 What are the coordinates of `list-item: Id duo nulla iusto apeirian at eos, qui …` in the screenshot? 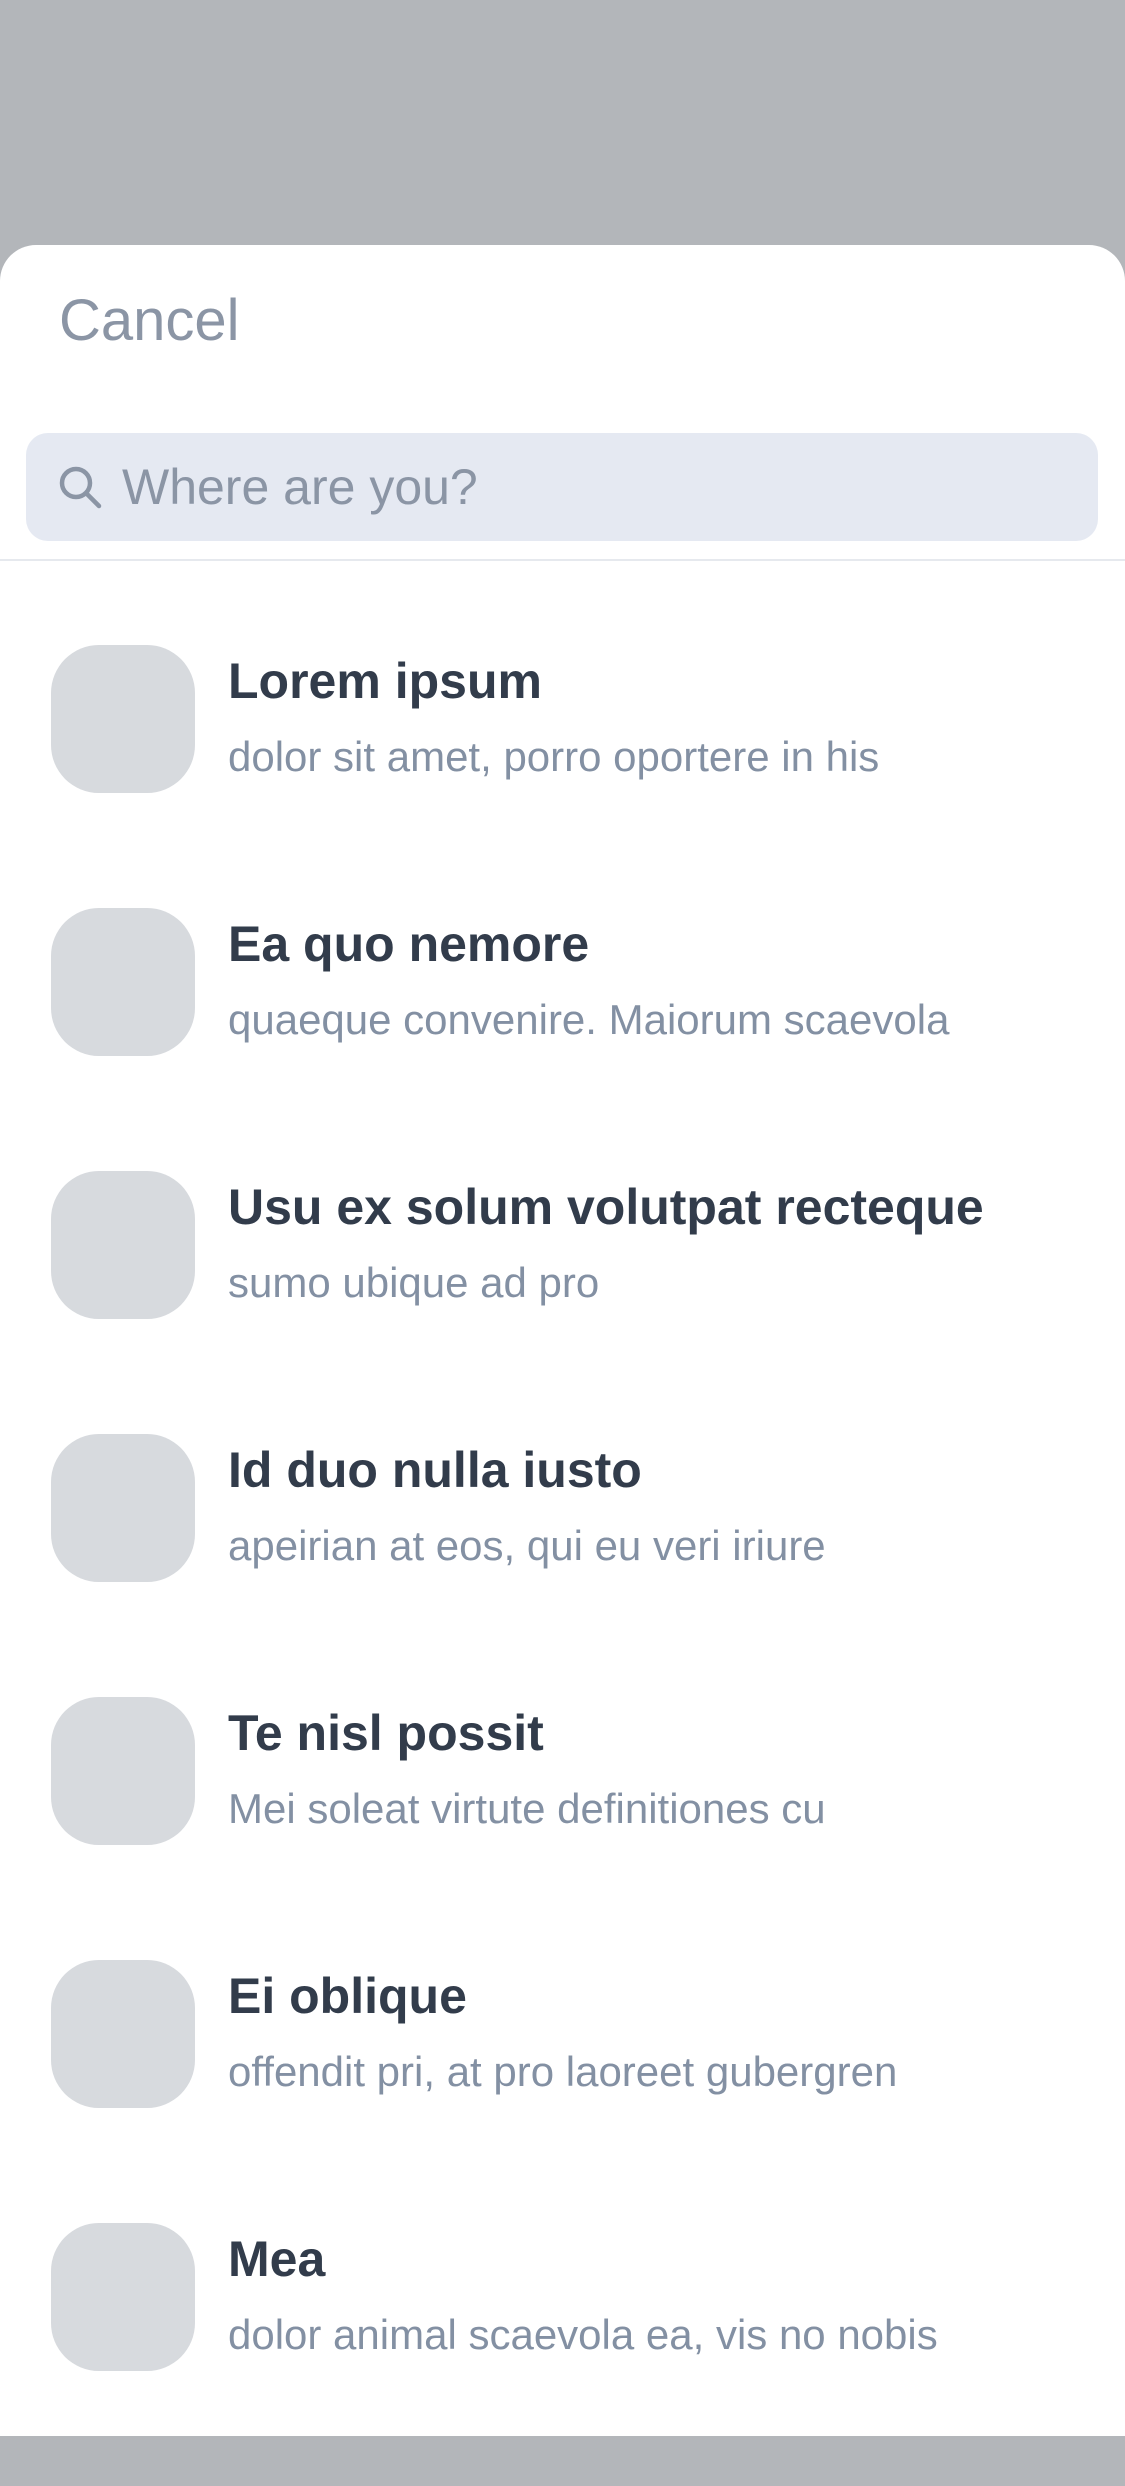 It's located at (562, 1565).